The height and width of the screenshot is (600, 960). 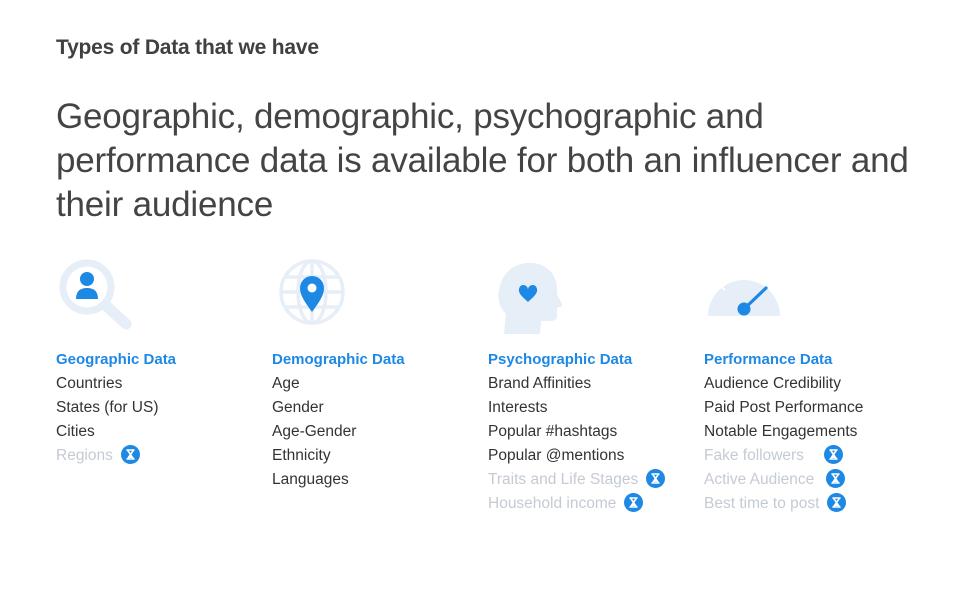 I want to click on list-item: Cities, so click(x=75, y=431).